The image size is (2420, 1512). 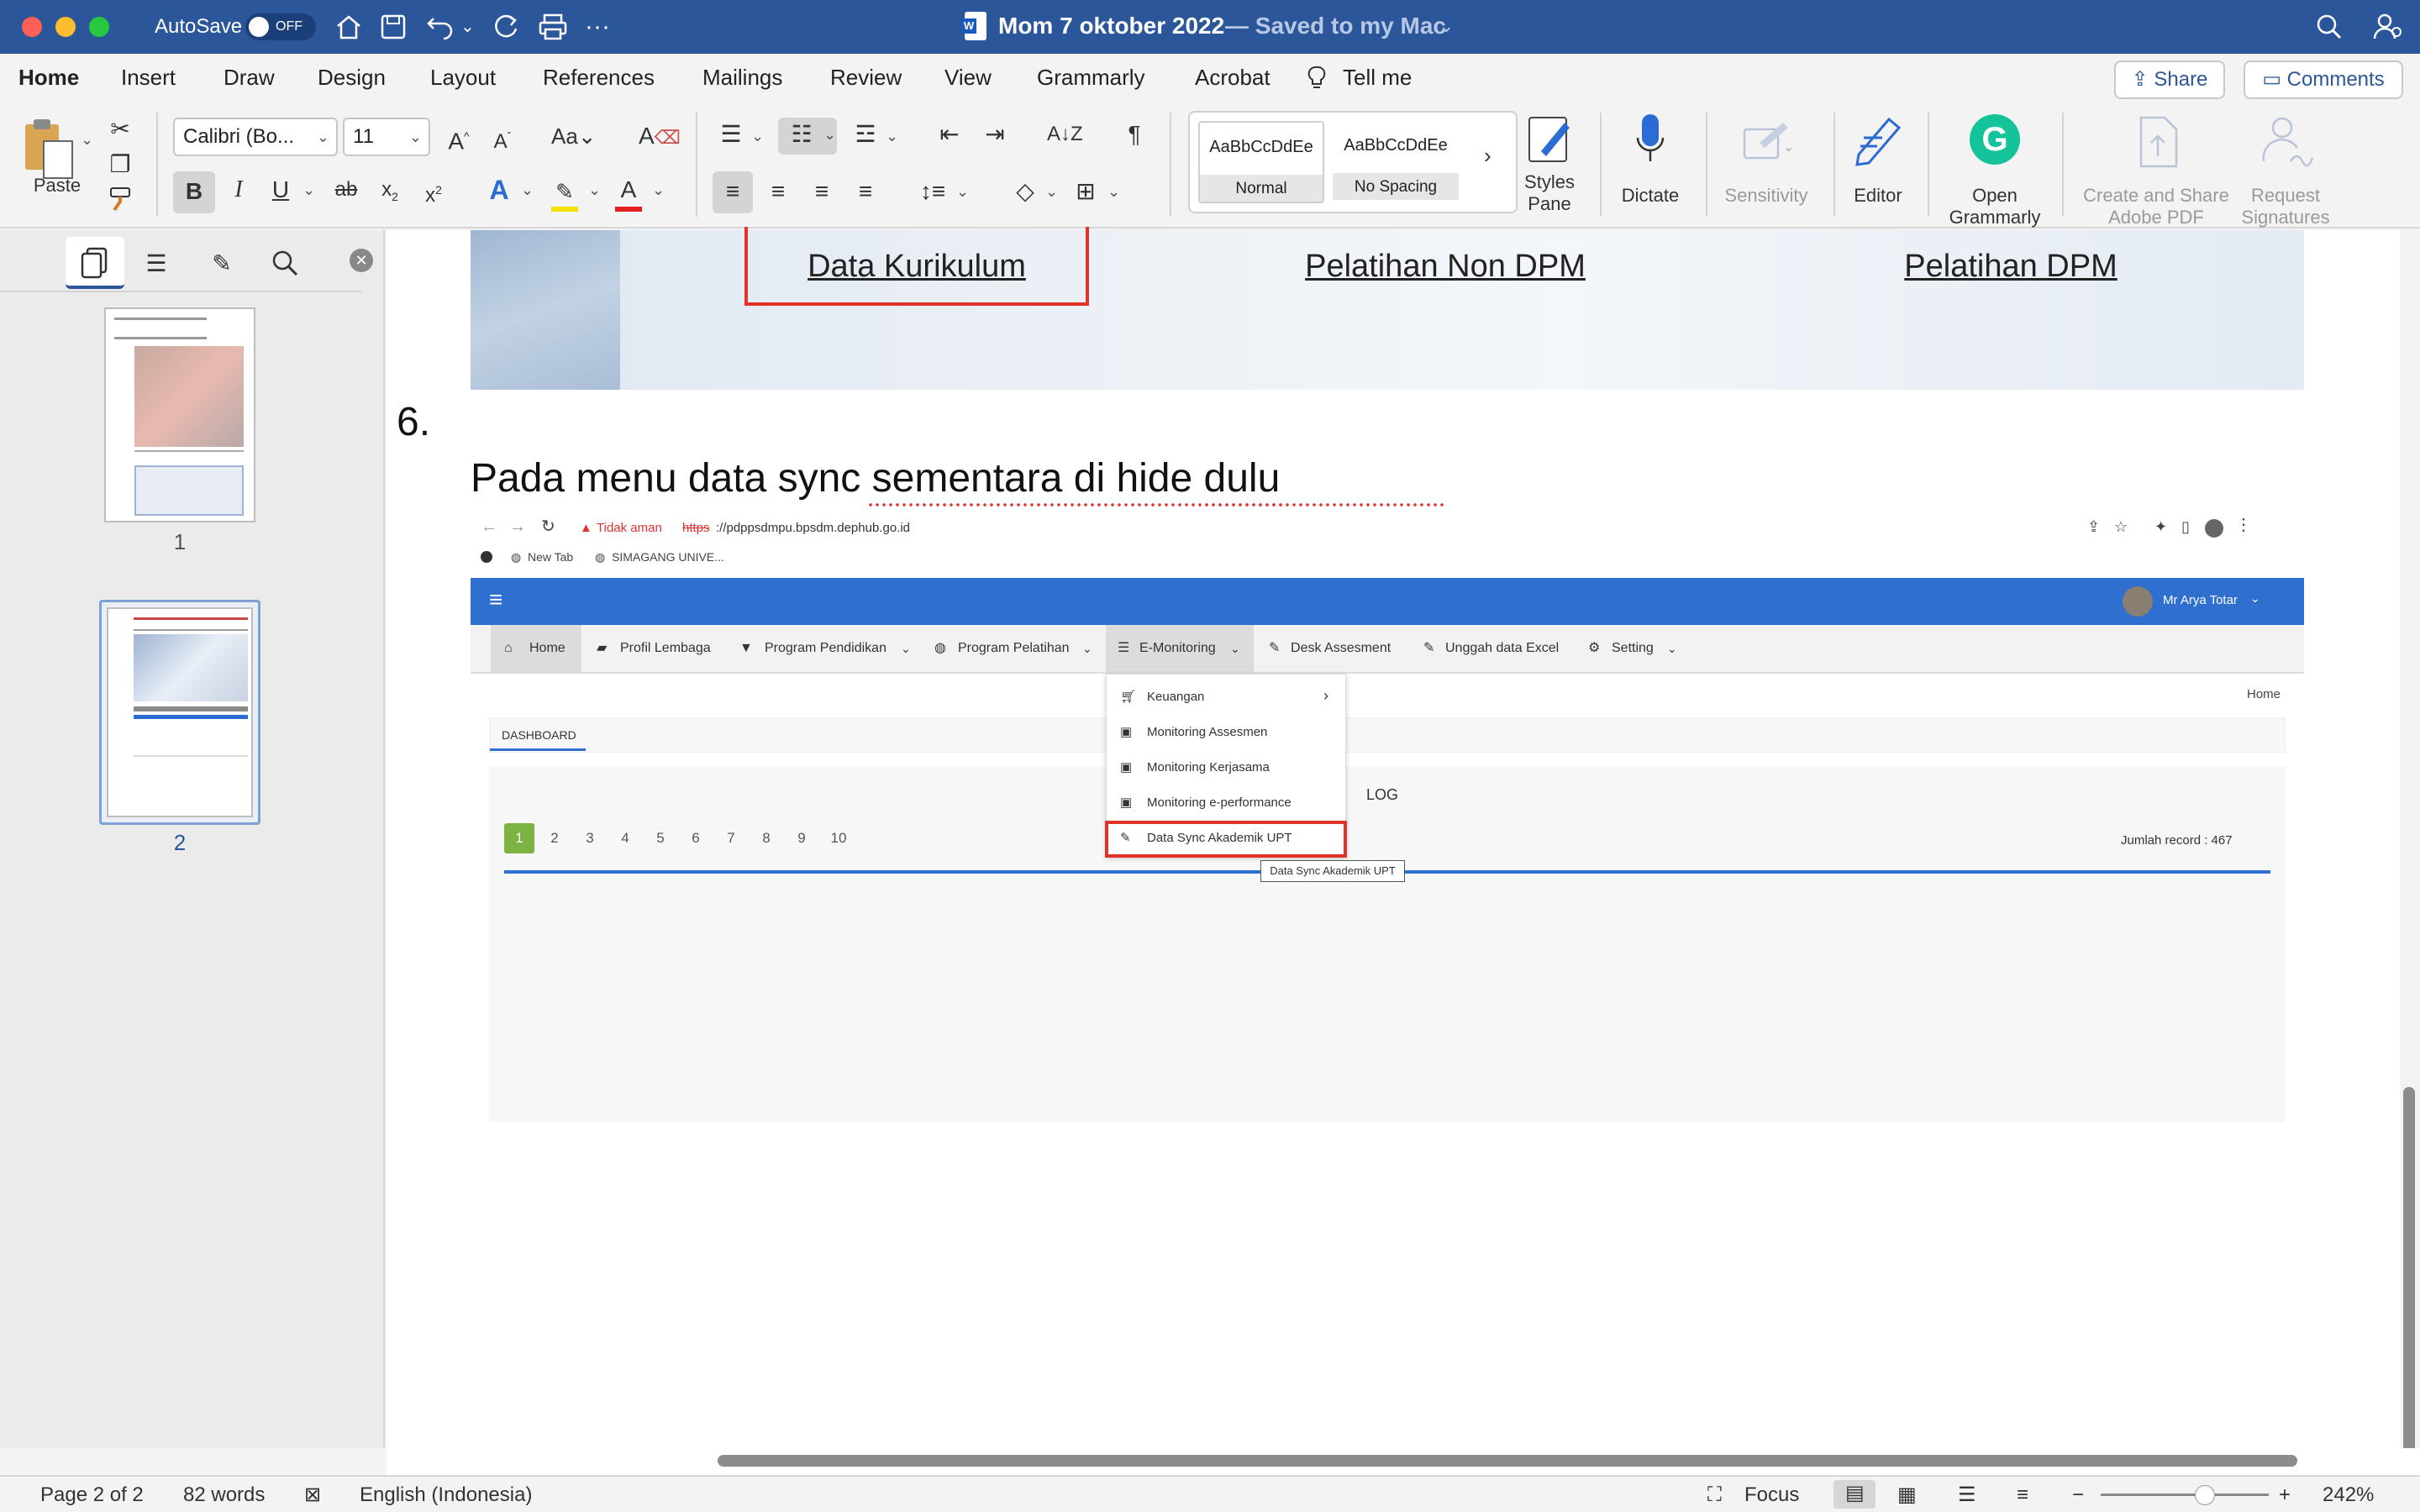 What do you see at coordinates (866, 77) in the screenshot?
I see `tab-review: Review` at bounding box center [866, 77].